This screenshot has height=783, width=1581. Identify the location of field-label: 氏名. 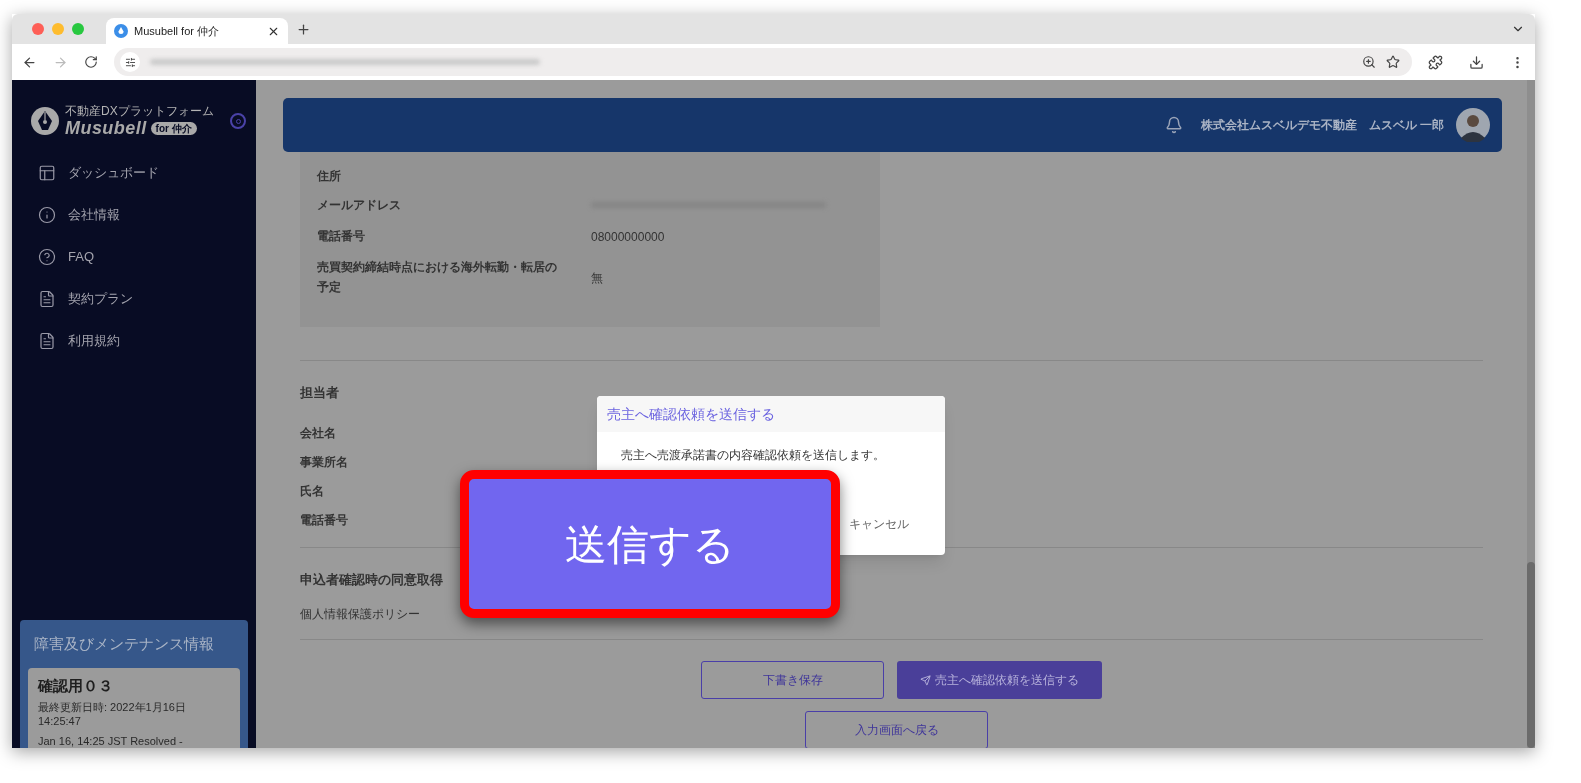
(312, 491).